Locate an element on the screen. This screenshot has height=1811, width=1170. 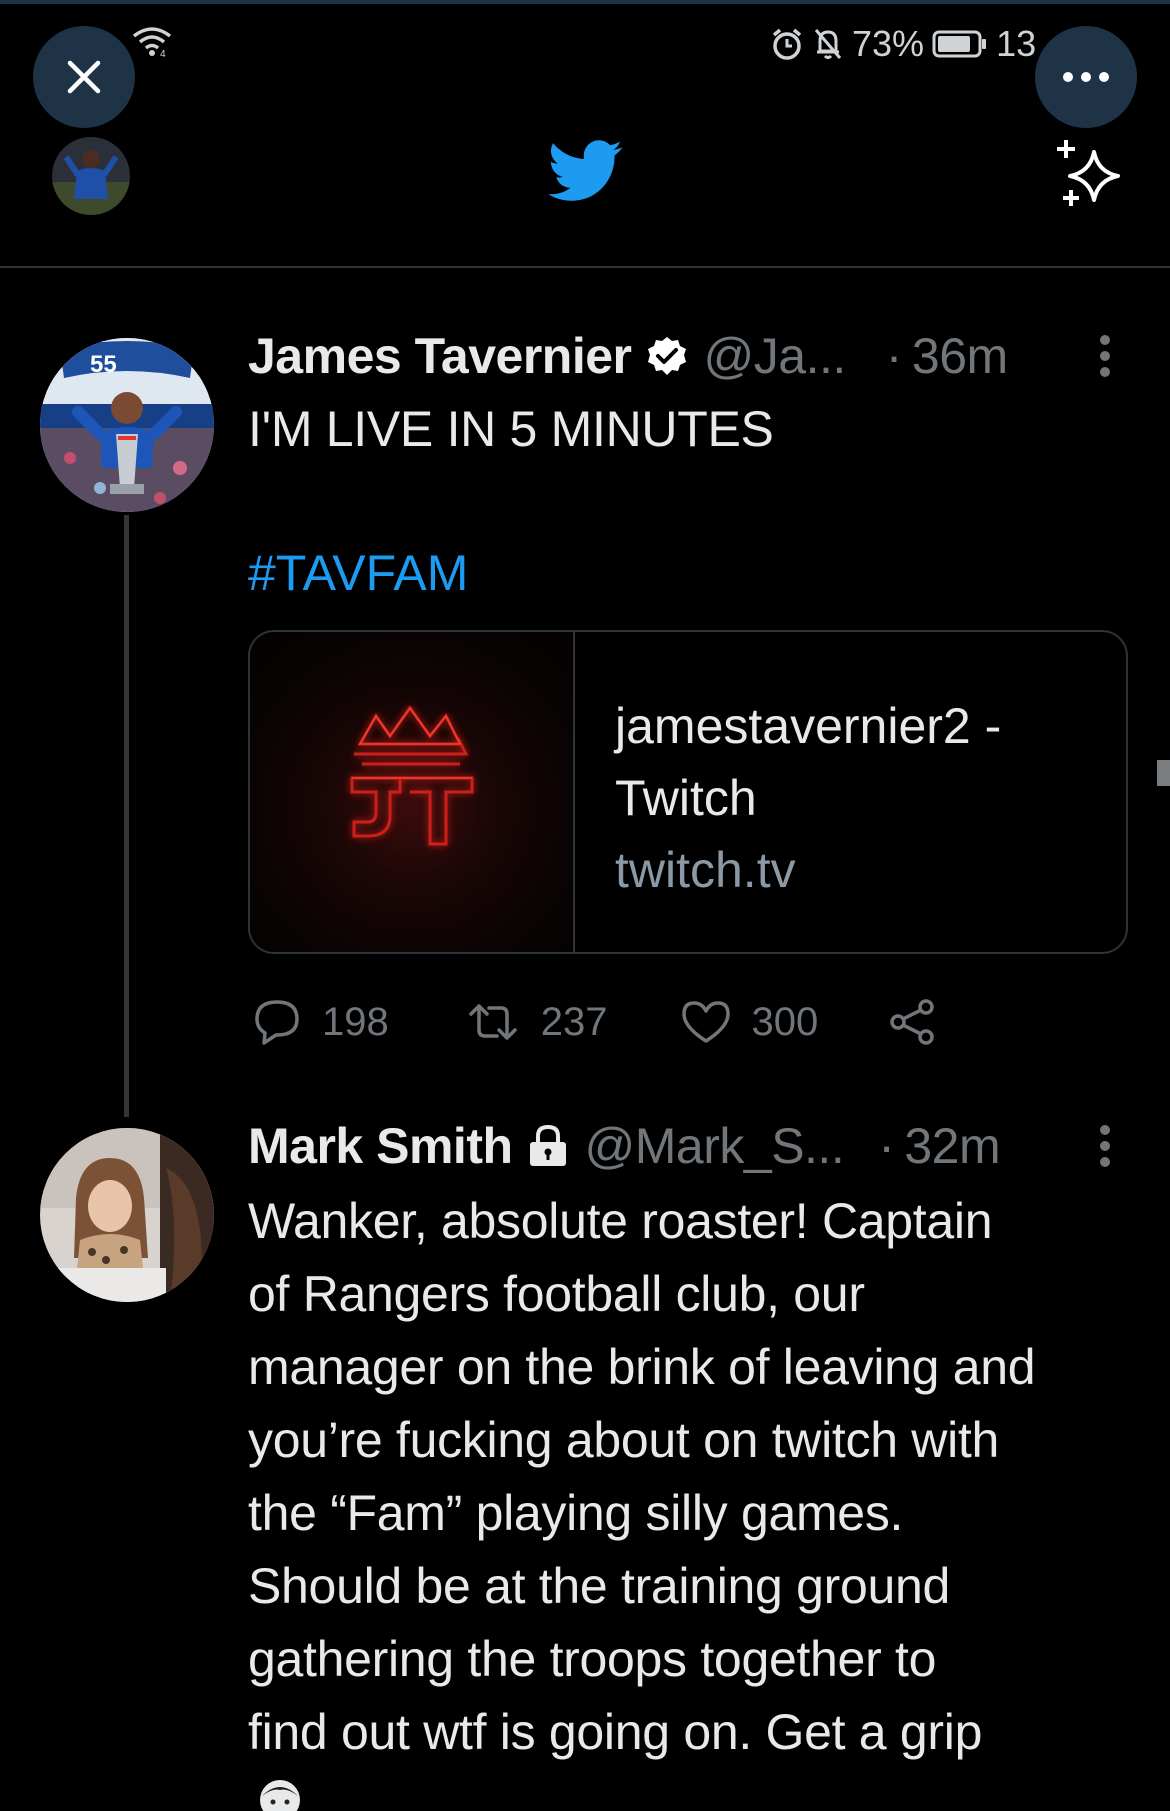
reply-tweet-header: Mark Smith @Mark_S... · 32m is located at coordinates (624, 1146).